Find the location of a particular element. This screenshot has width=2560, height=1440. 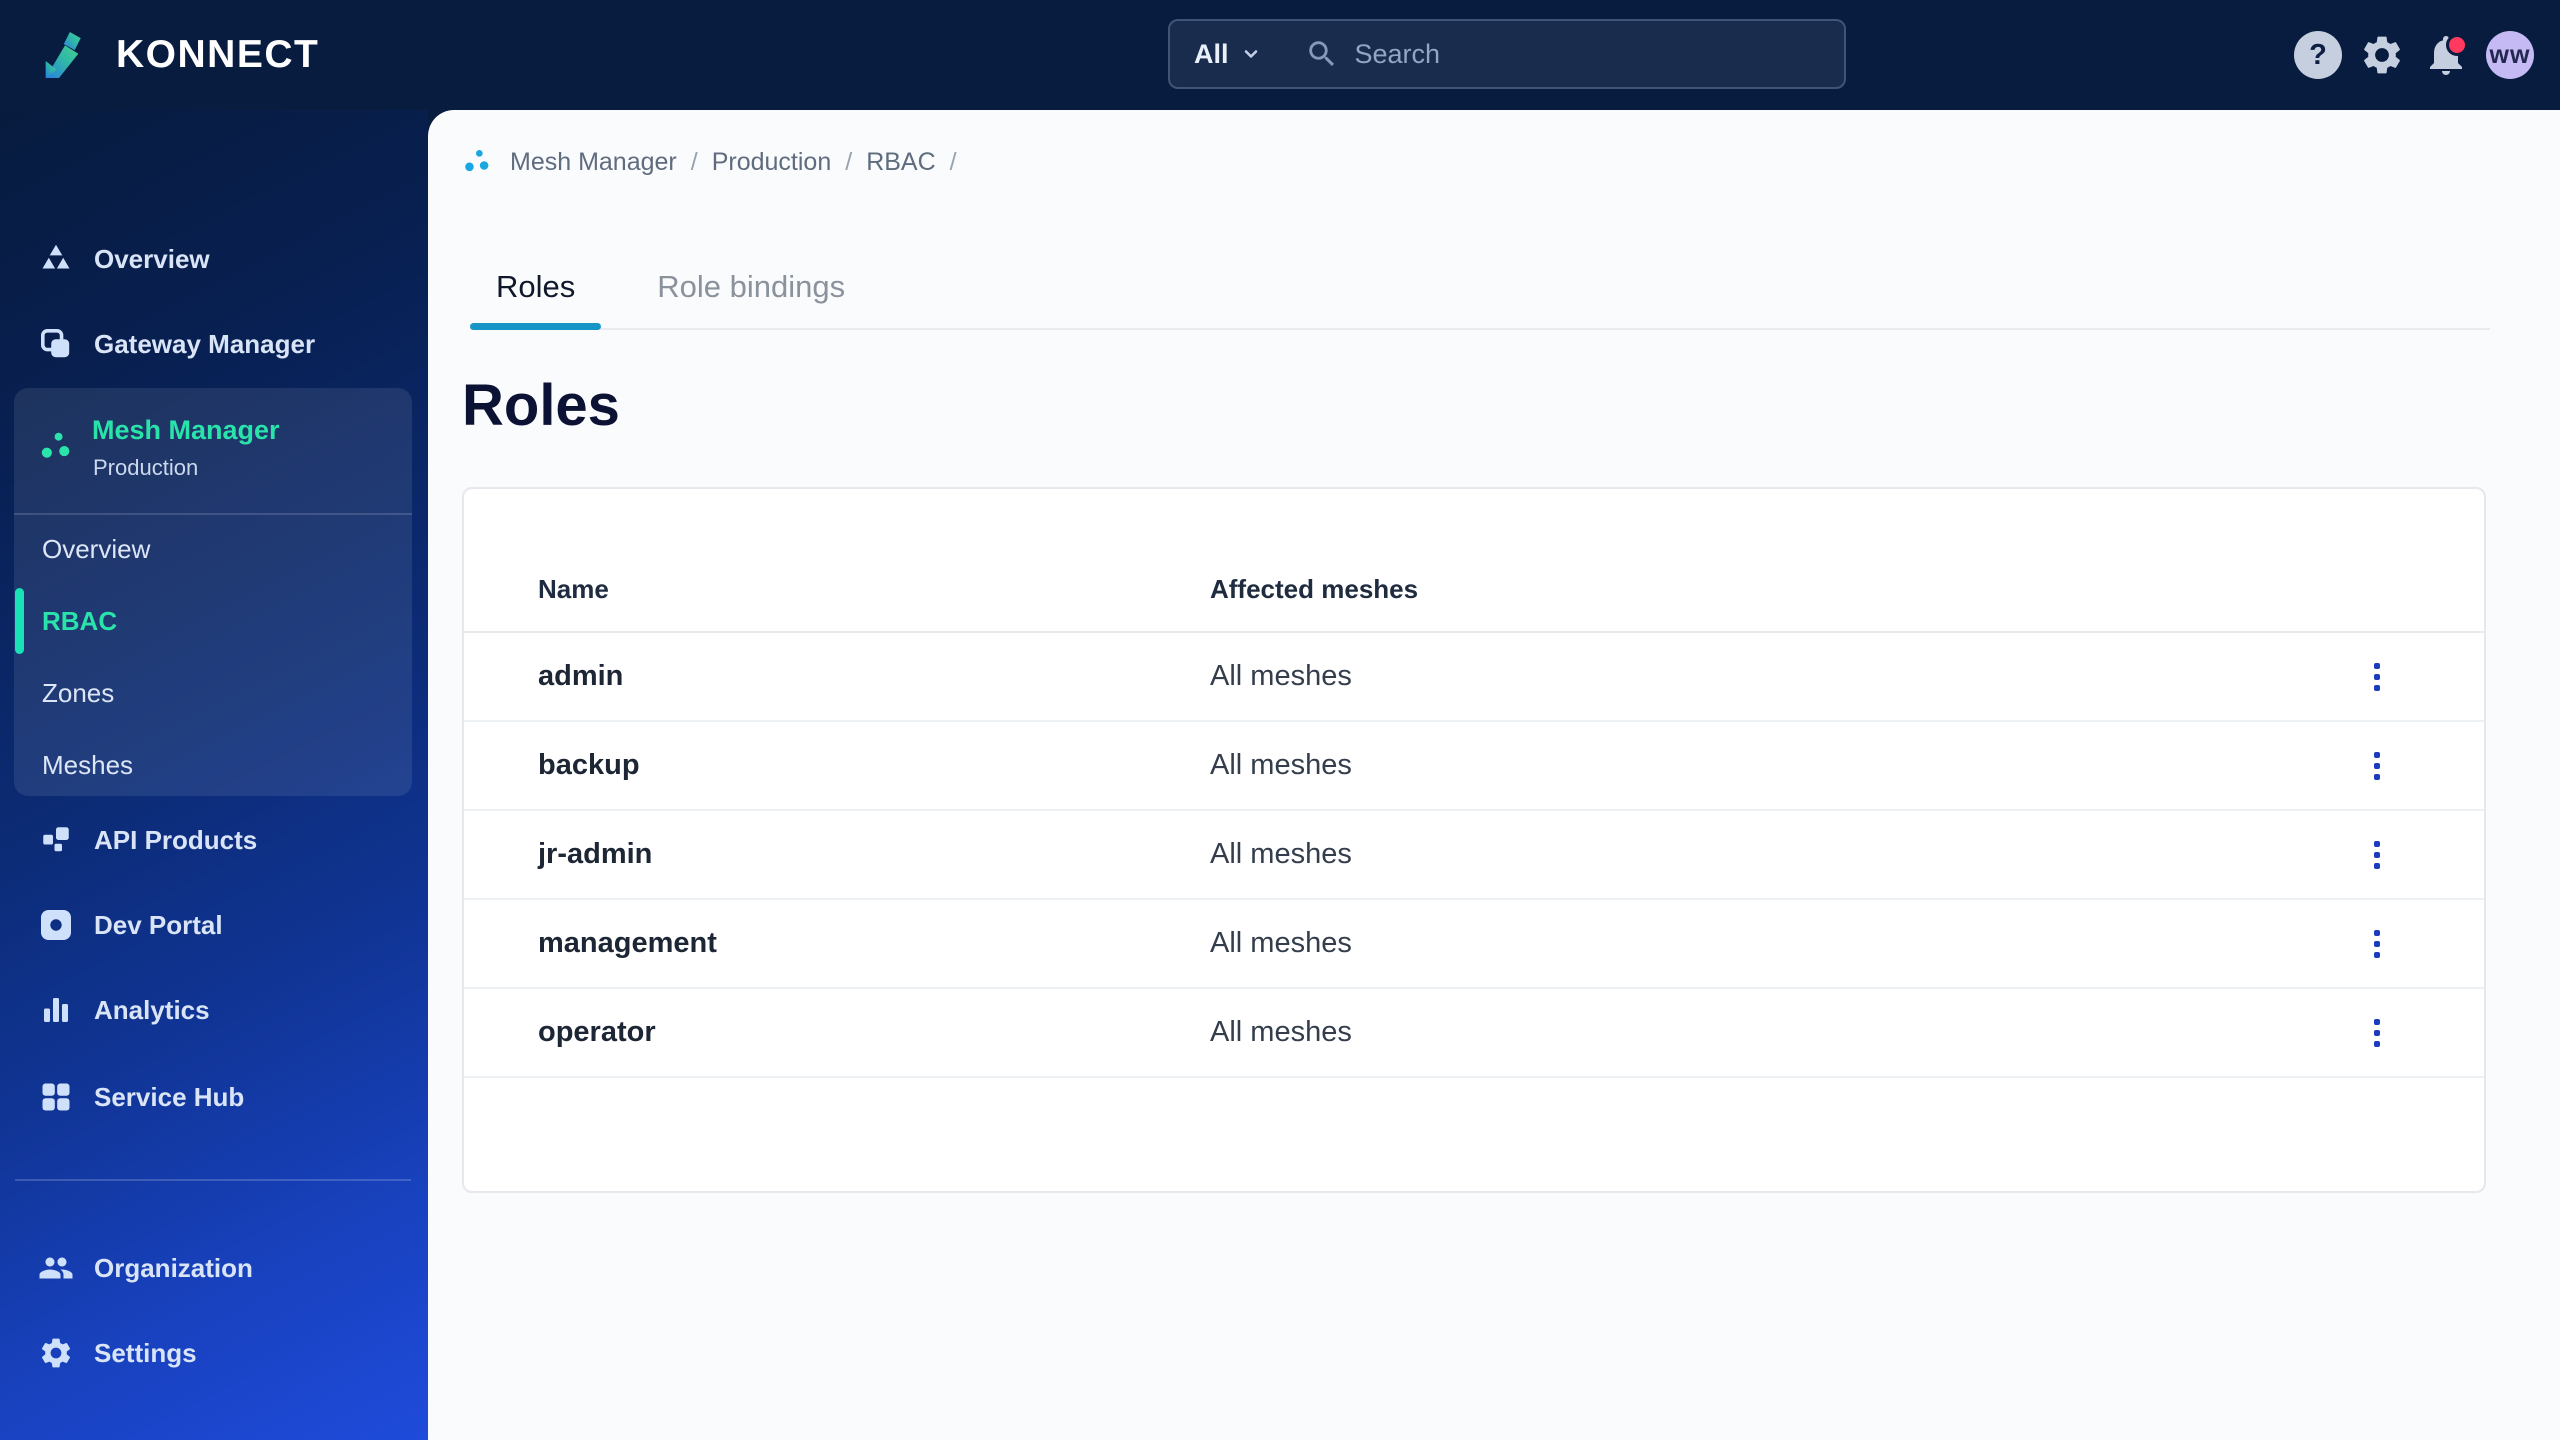

sidebar-item-service-hub: Service Hub is located at coordinates (214, 1097).